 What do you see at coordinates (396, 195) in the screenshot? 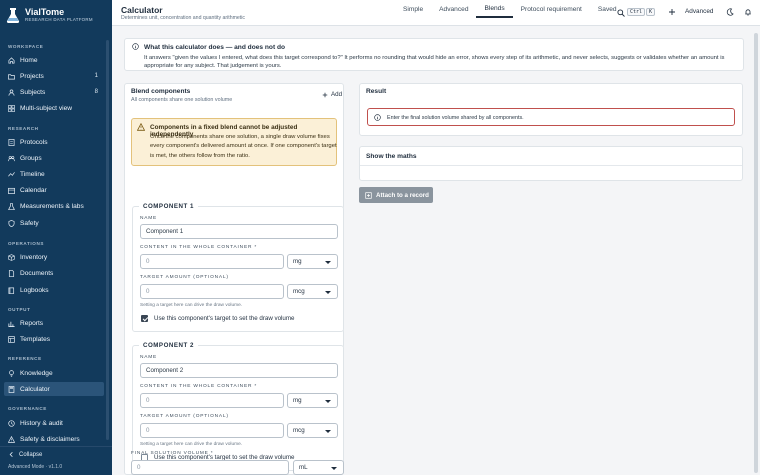
I see `attach-record-button: Attach to a record` at bounding box center [396, 195].